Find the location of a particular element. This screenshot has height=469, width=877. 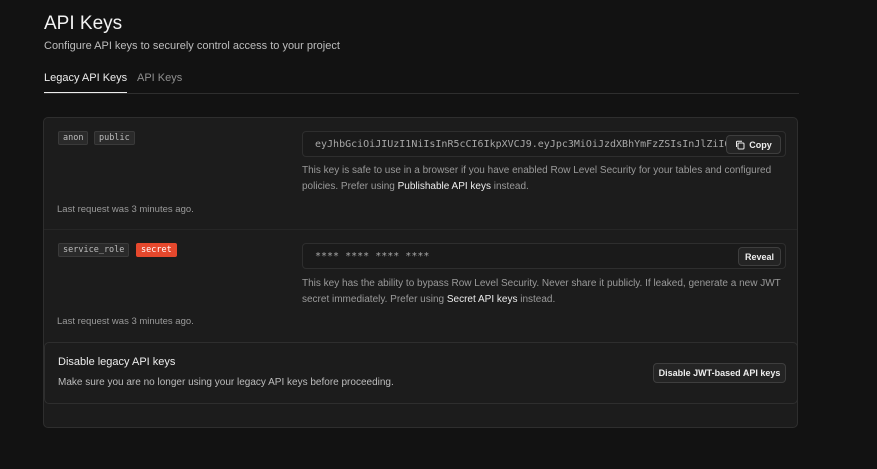

tab-bar: Legacy API Keys API Keys is located at coordinates (421, 83).